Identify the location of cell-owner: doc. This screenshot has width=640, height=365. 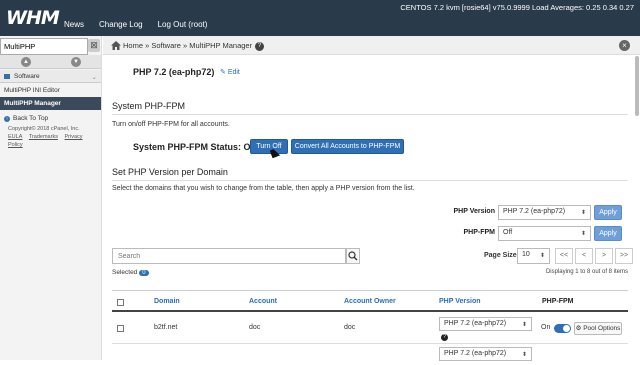
(350, 327).